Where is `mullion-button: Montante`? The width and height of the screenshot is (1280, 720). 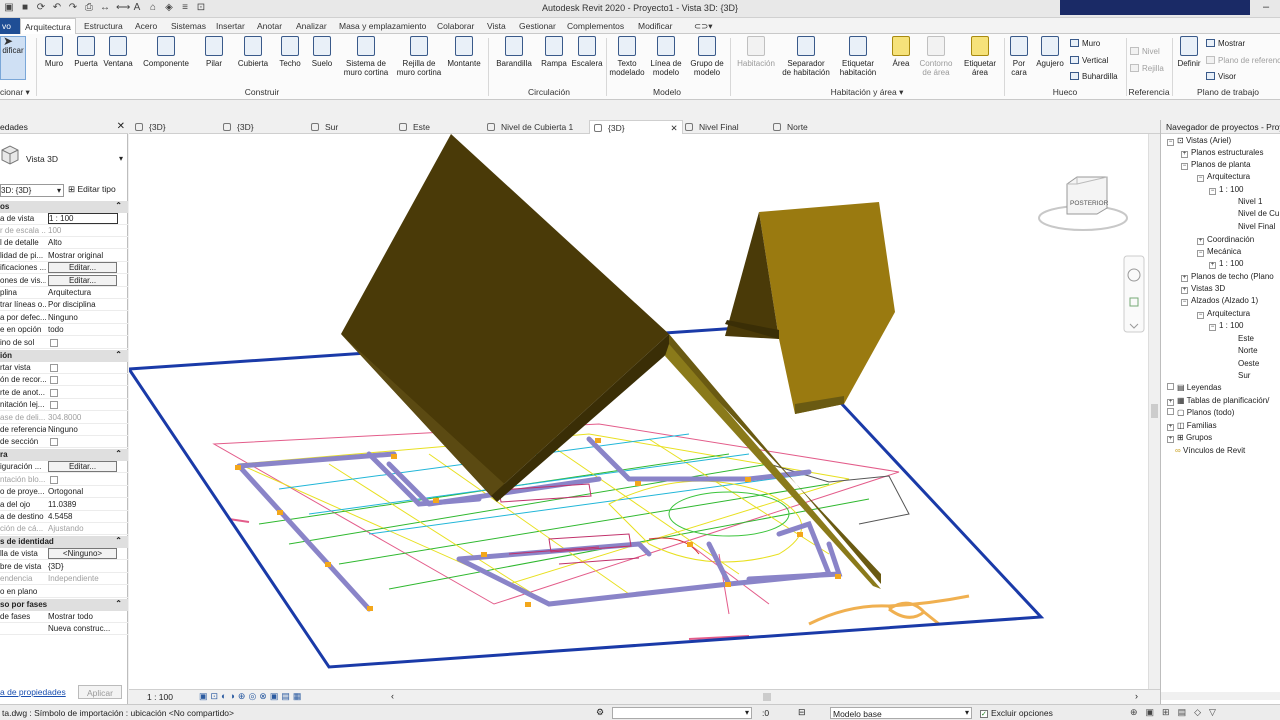 mullion-button: Montante is located at coordinates (464, 52).